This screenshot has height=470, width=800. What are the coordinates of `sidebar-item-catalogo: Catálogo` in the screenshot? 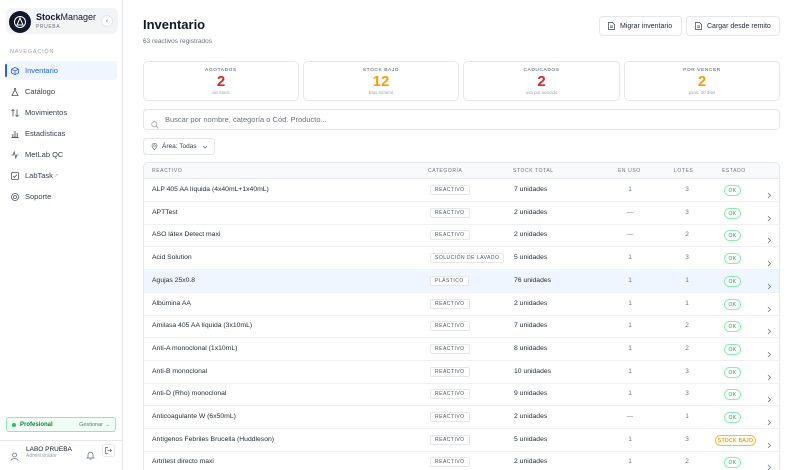 It's located at (61, 91).